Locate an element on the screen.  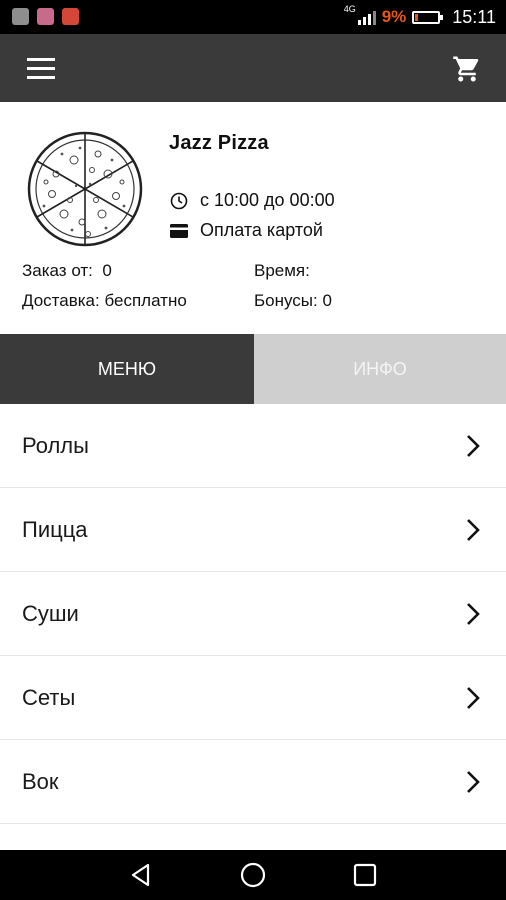
clock-icon is located at coordinates (179, 201).